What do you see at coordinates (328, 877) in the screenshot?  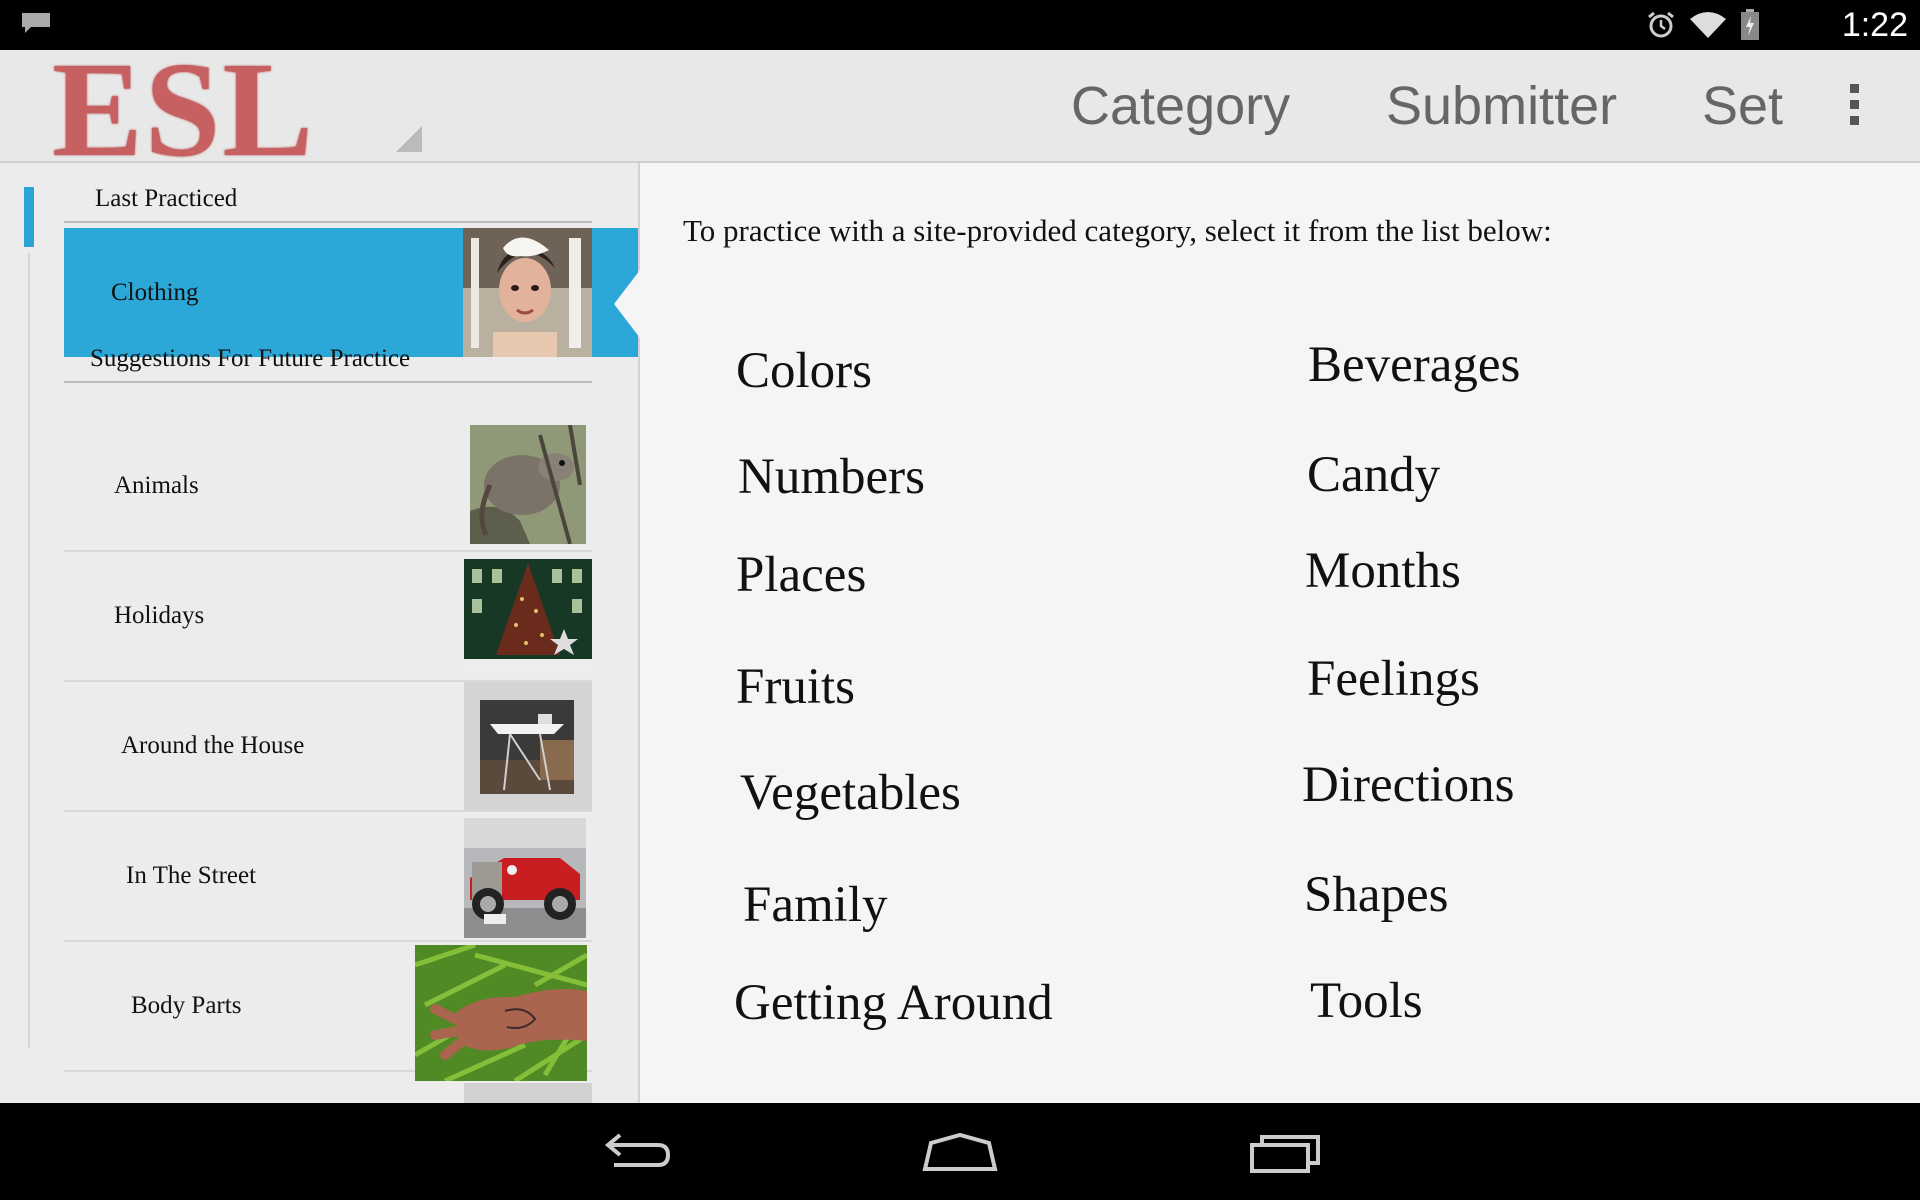 I see `list-item-in-the-street: In The Street` at bounding box center [328, 877].